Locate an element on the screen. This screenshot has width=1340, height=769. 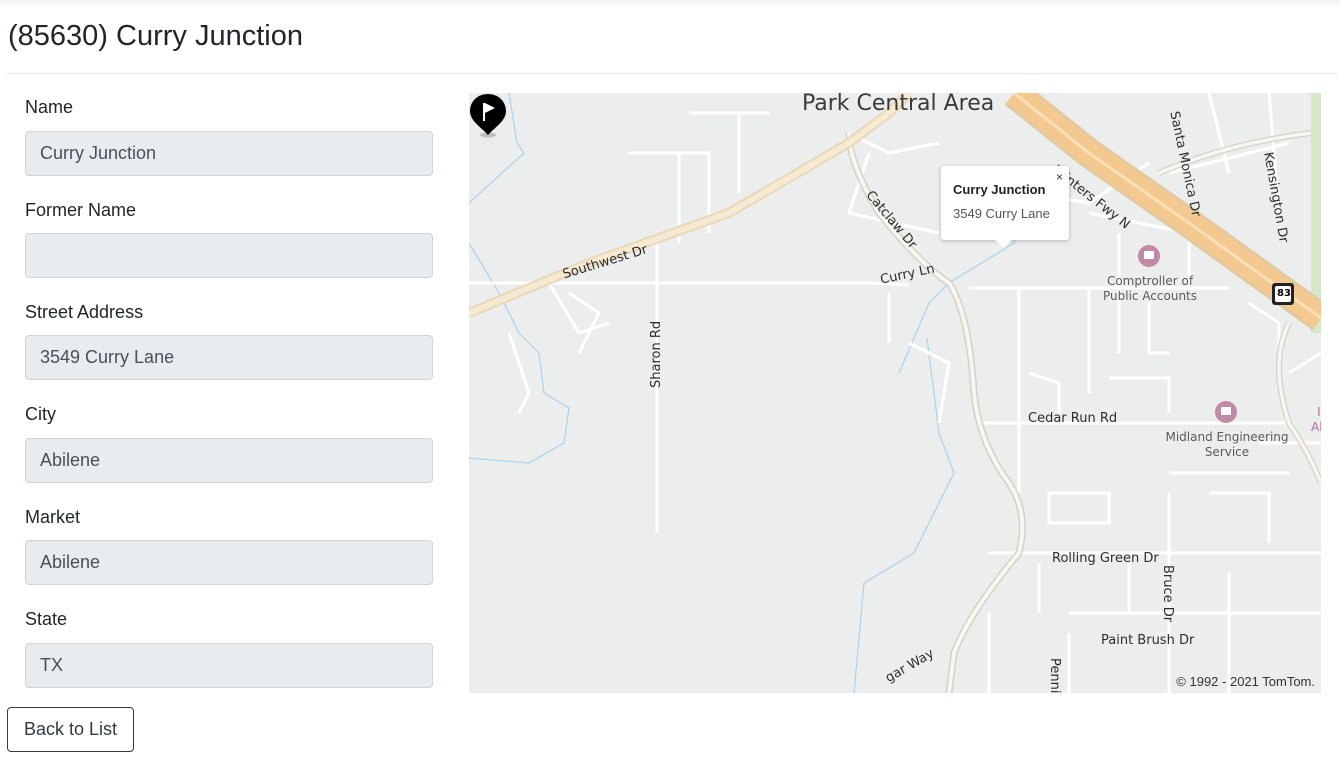
poi-midland-line2: Service is located at coordinates (1227, 452).